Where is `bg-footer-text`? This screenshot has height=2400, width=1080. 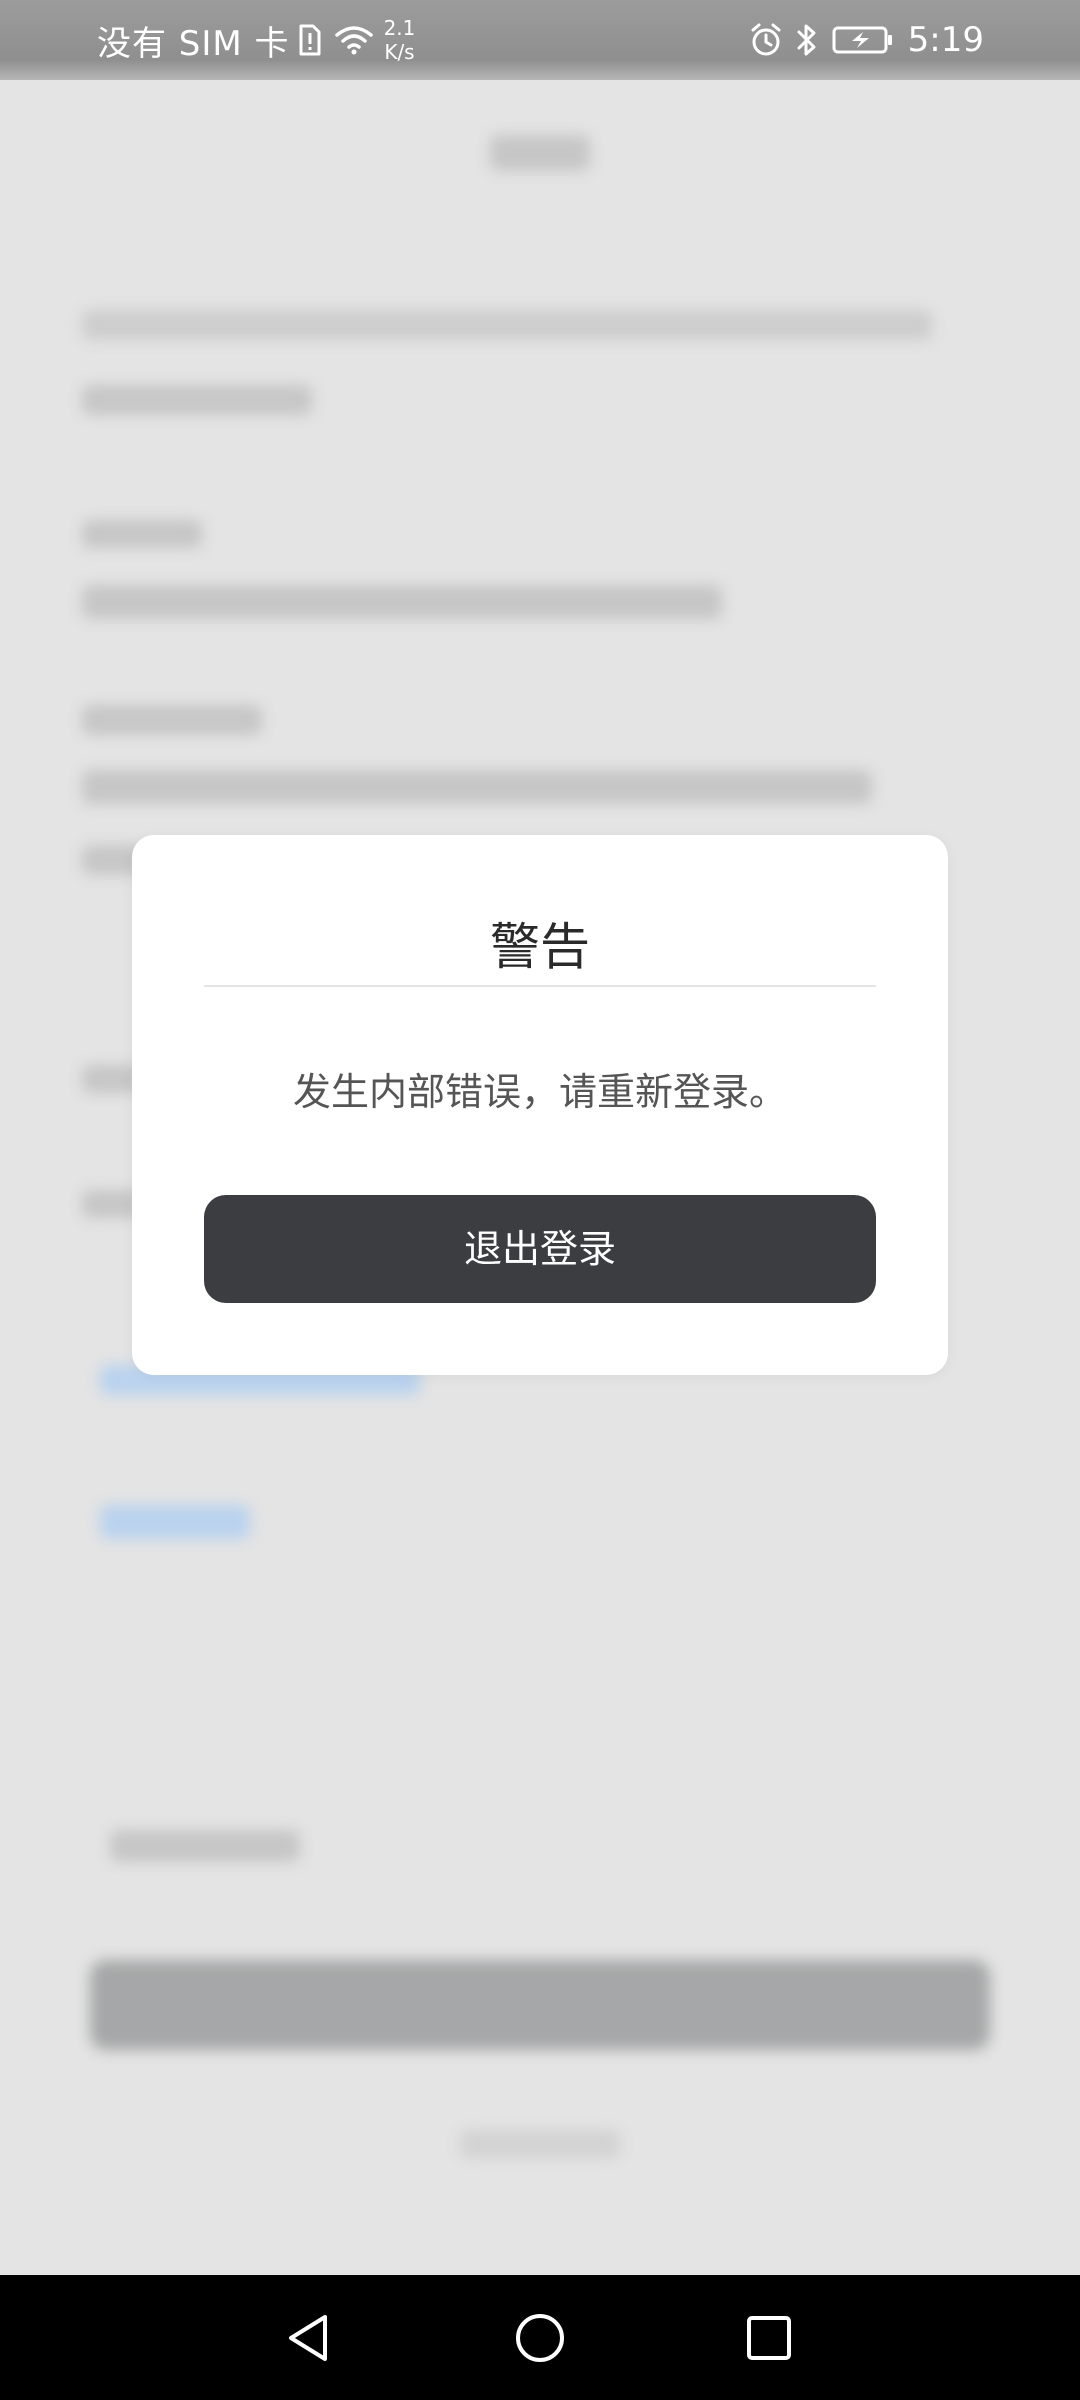
bg-footer-text is located at coordinates (540, 2144).